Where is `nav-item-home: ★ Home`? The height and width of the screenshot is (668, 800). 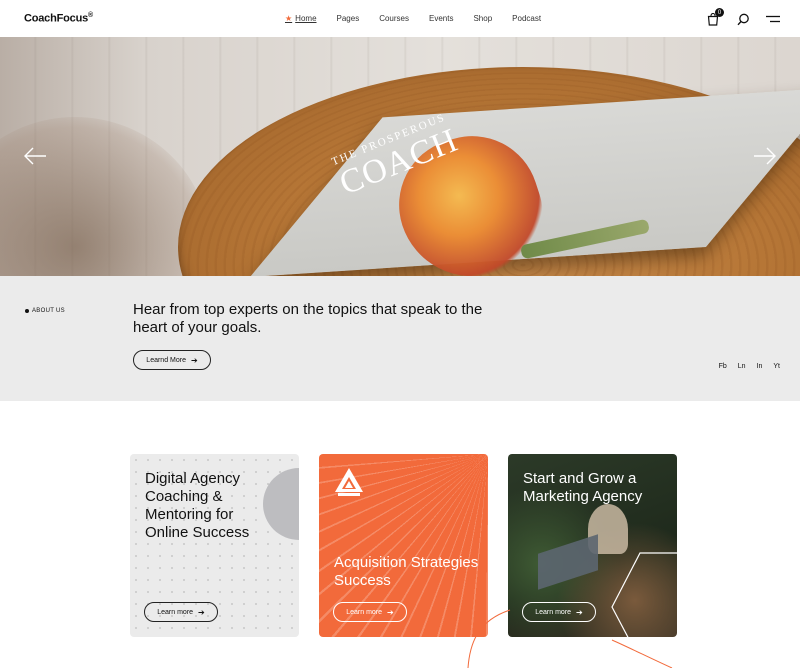 nav-item-home: ★ Home is located at coordinates (301, 18).